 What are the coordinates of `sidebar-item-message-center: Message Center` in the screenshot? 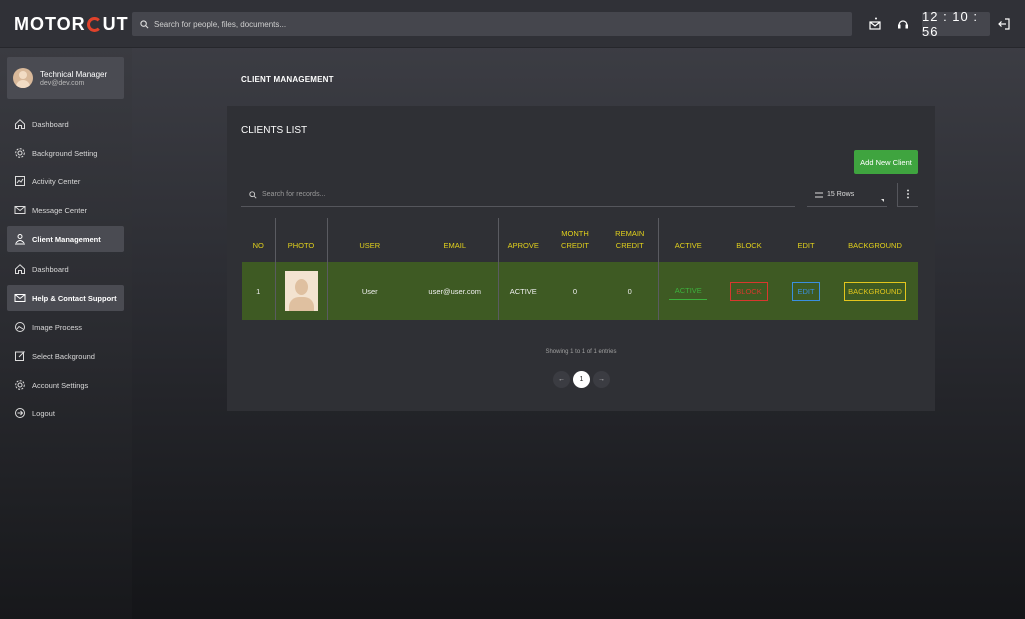 It's located at (65, 210).